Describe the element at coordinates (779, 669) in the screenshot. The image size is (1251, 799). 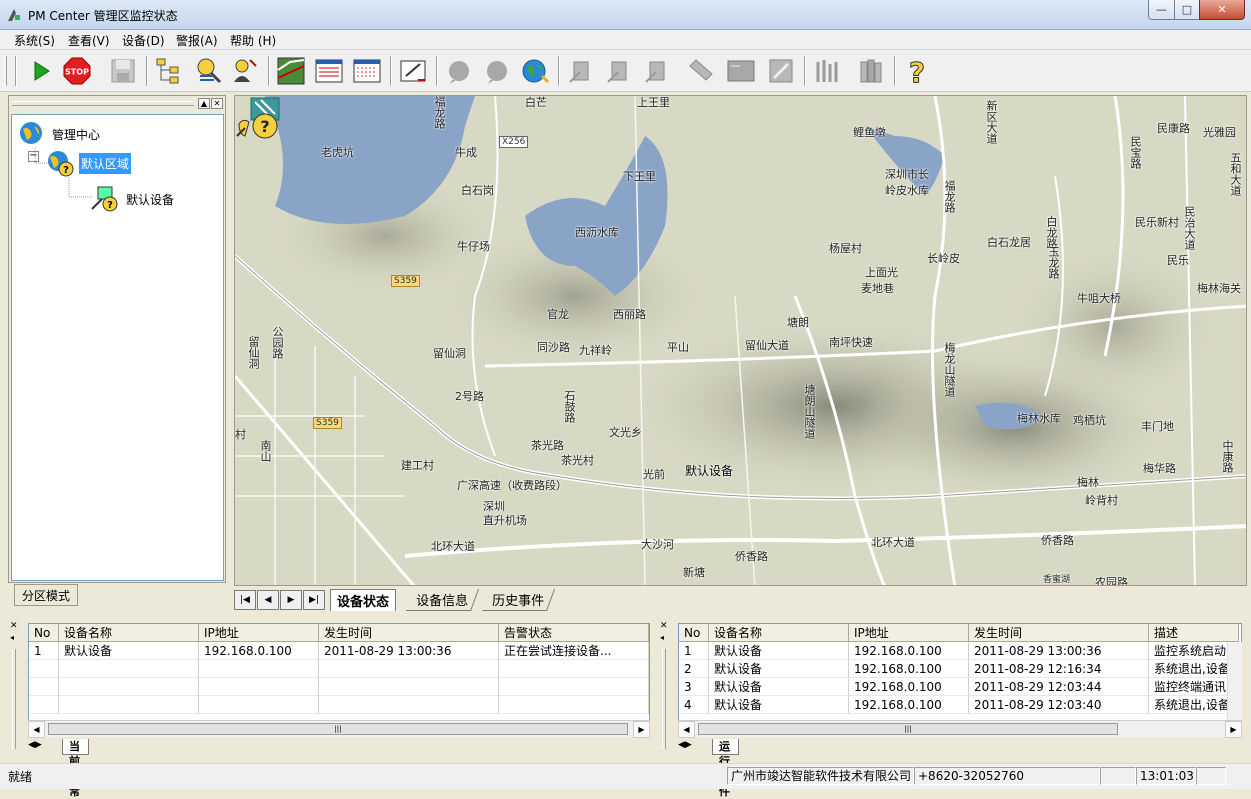
I see `table-cell: 默认设备` at that location.